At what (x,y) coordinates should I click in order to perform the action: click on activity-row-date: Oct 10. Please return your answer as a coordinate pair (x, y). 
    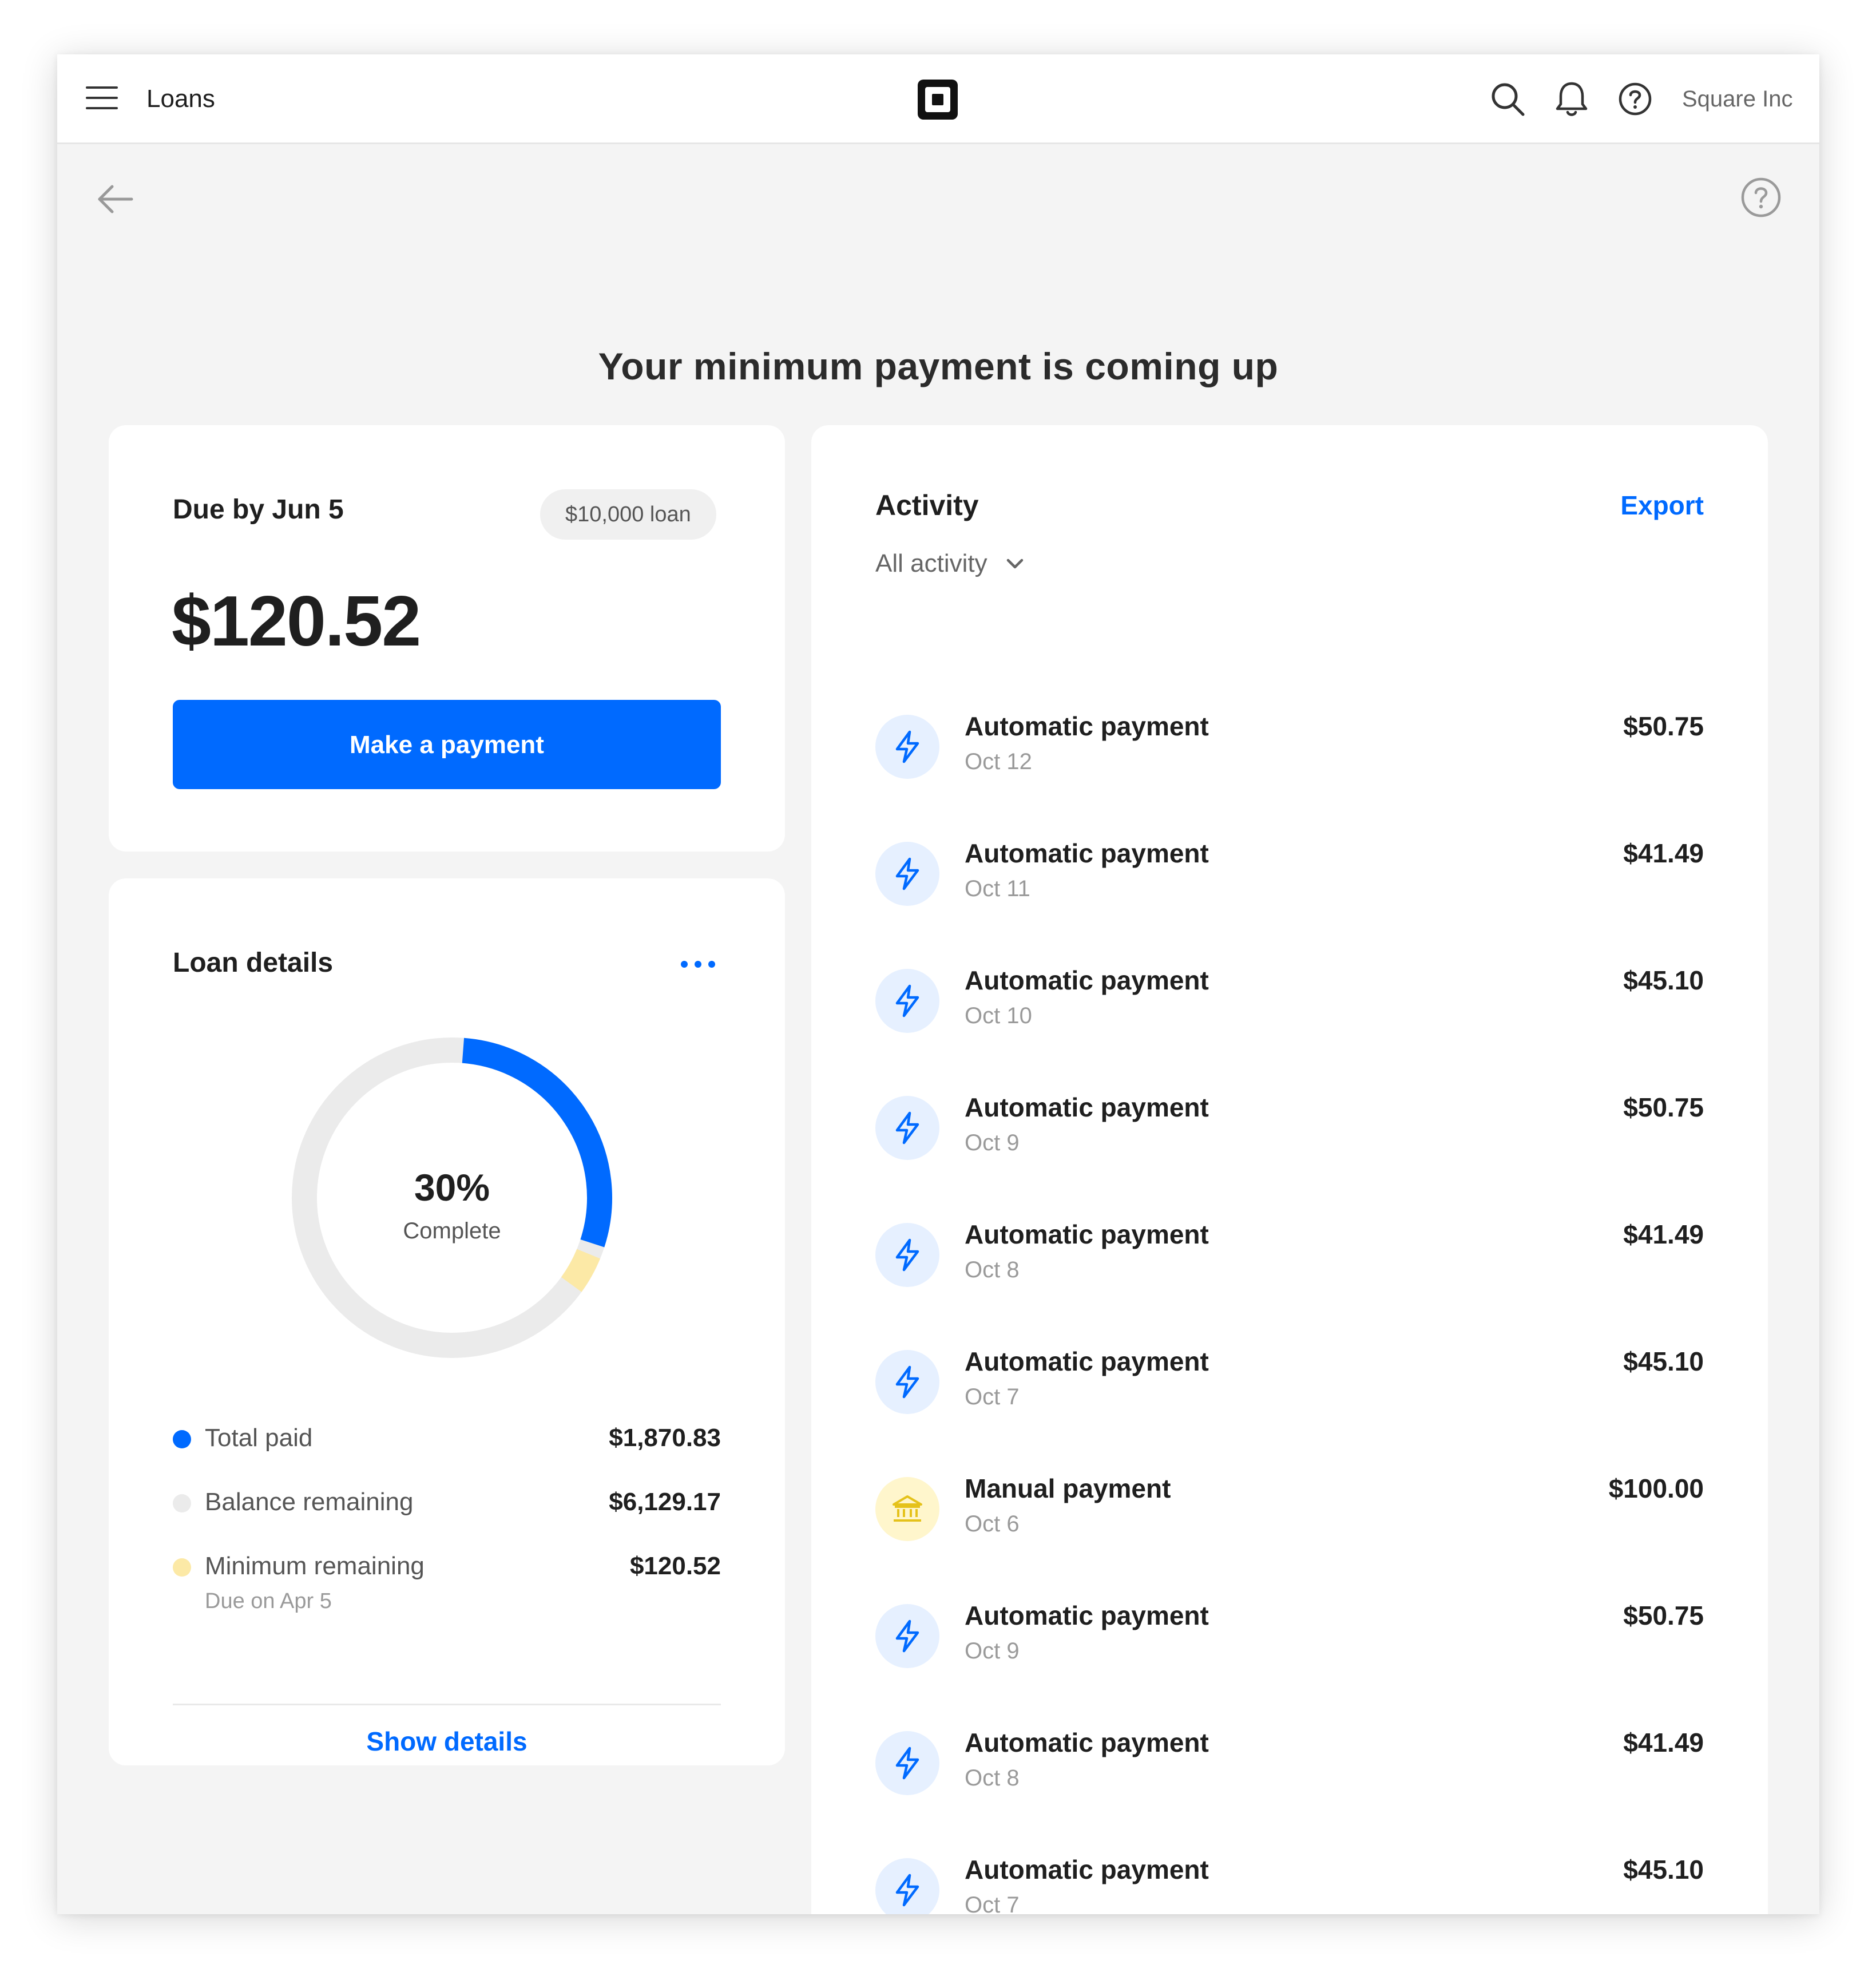
    Looking at the image, I should click on (999, 1015).